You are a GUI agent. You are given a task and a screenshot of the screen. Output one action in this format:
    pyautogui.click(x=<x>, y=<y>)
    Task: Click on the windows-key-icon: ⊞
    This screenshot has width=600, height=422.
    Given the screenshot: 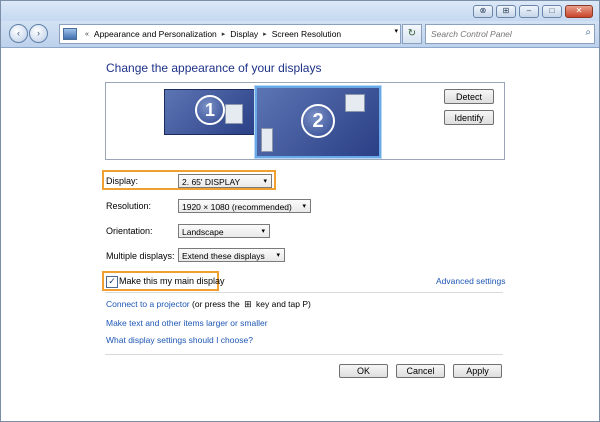 What is the action you would take?
    pyautogui.click(x=248, y=304)
    